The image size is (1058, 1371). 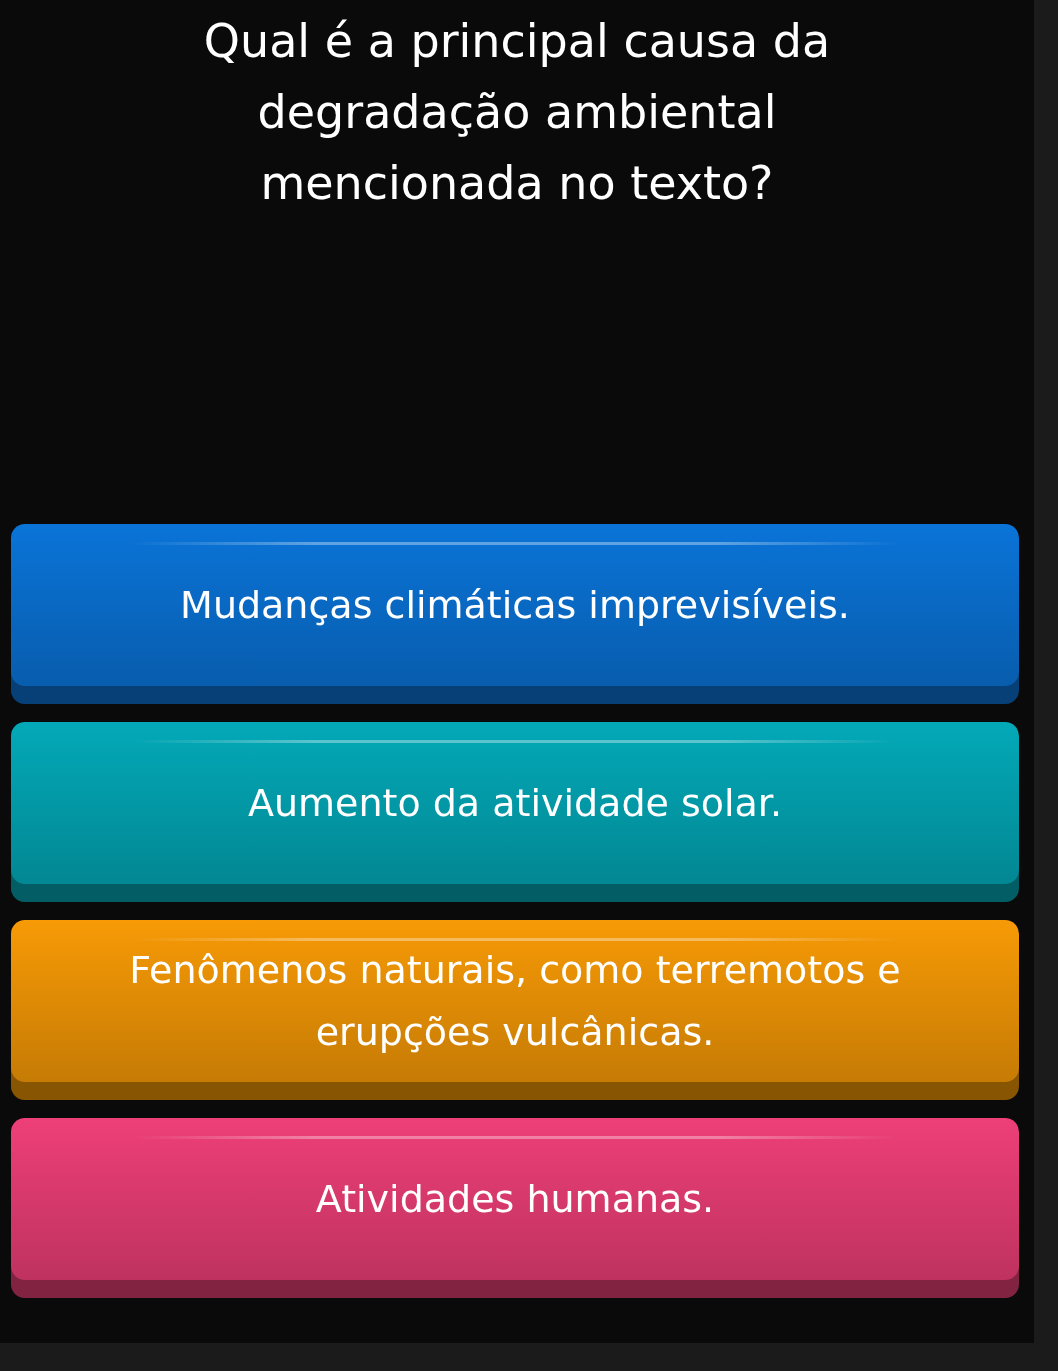 I want to click on answer-button: Fenômenos naturais, como terremotos e erupções vulcânicas., so click(x=515, y=1010).